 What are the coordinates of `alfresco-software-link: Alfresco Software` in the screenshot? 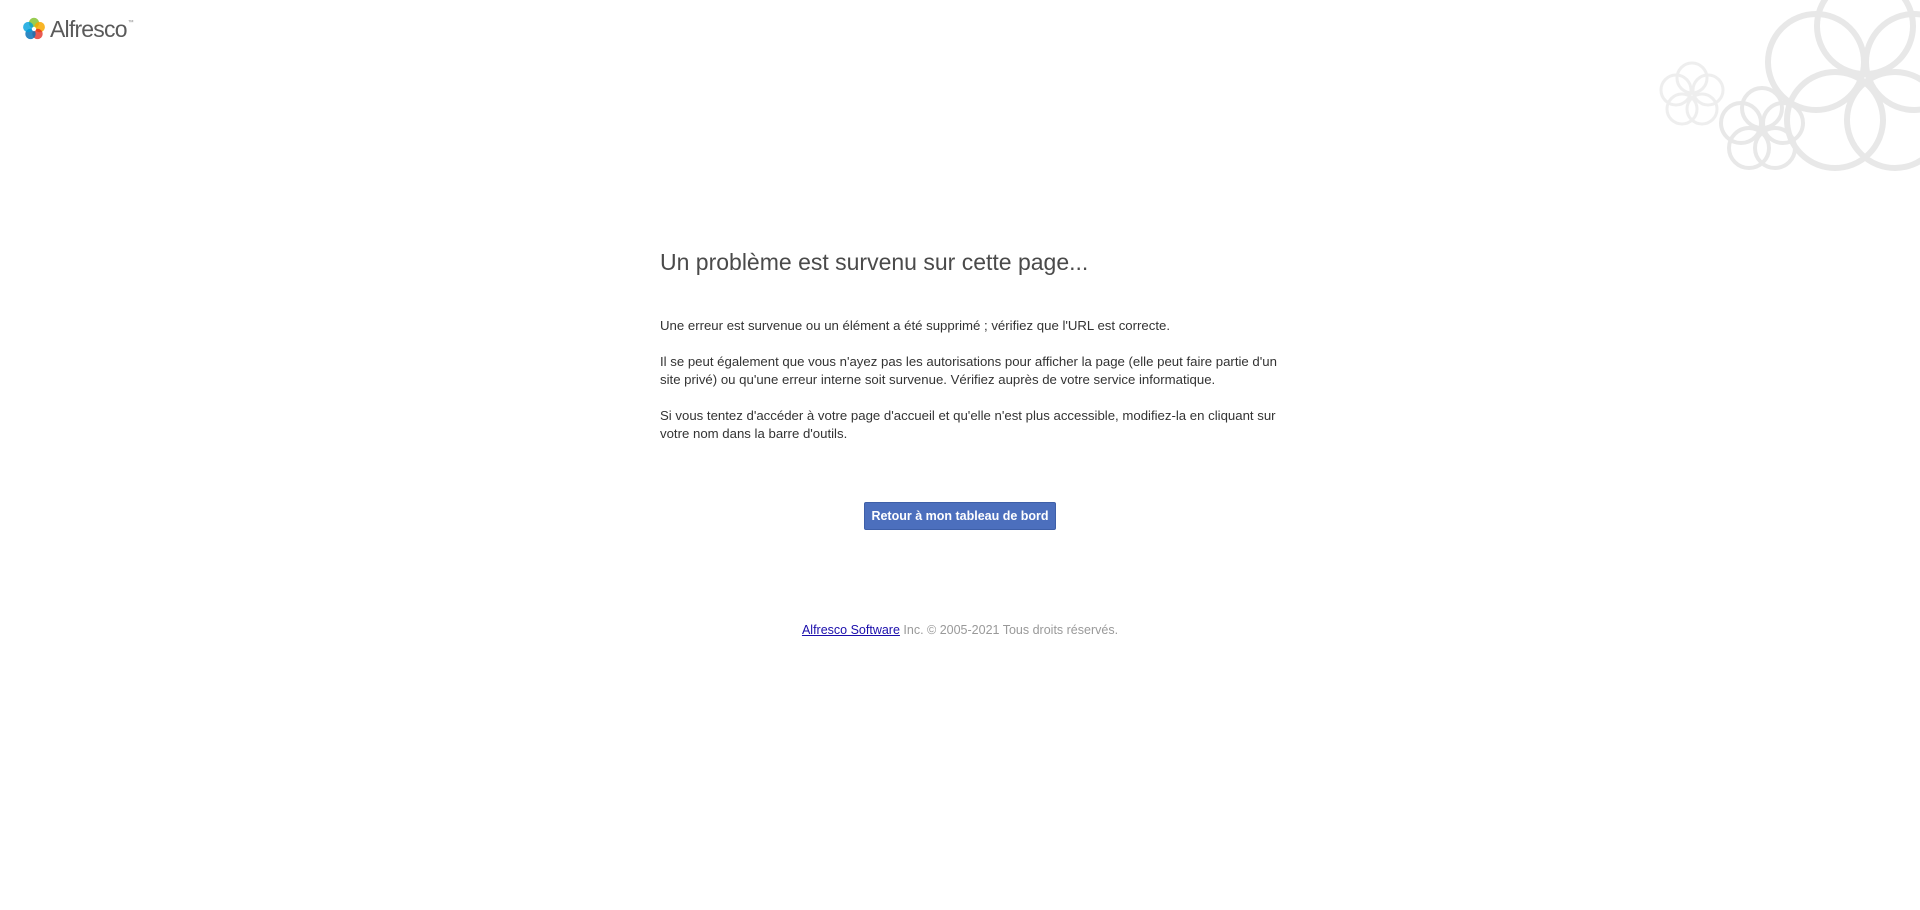 It's located at (851, 630).